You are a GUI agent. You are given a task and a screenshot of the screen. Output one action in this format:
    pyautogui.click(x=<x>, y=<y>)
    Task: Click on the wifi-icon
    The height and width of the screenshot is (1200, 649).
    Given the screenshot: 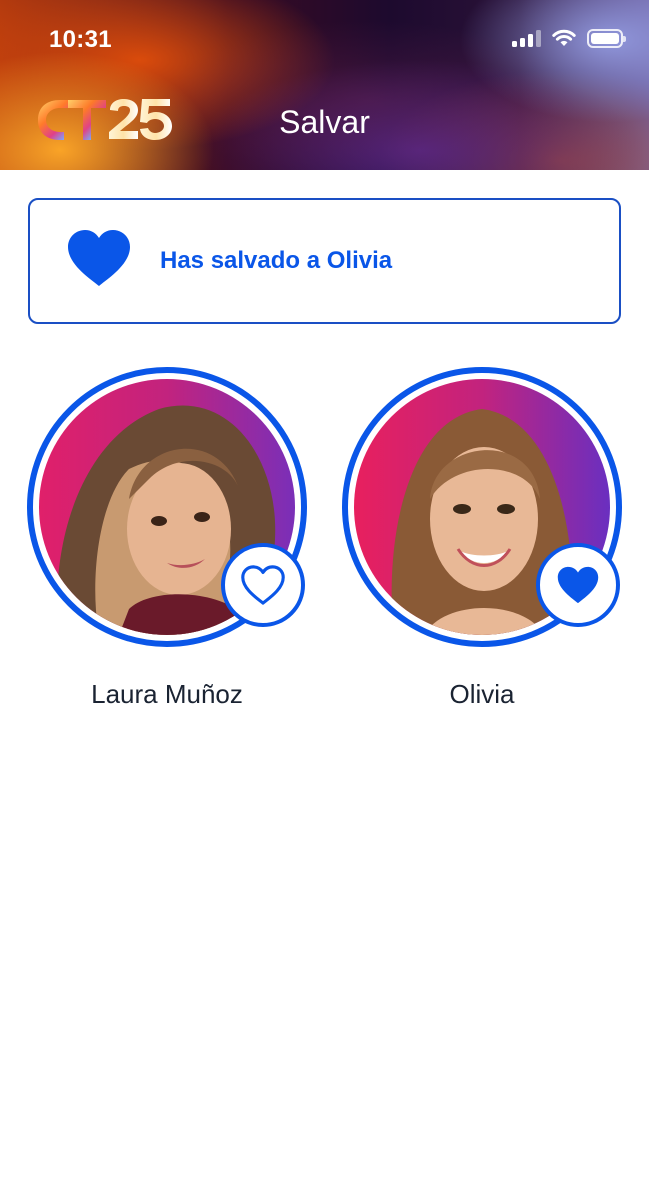 What is the action you would take?
    pyautogui.click(x=564, y=37)
    